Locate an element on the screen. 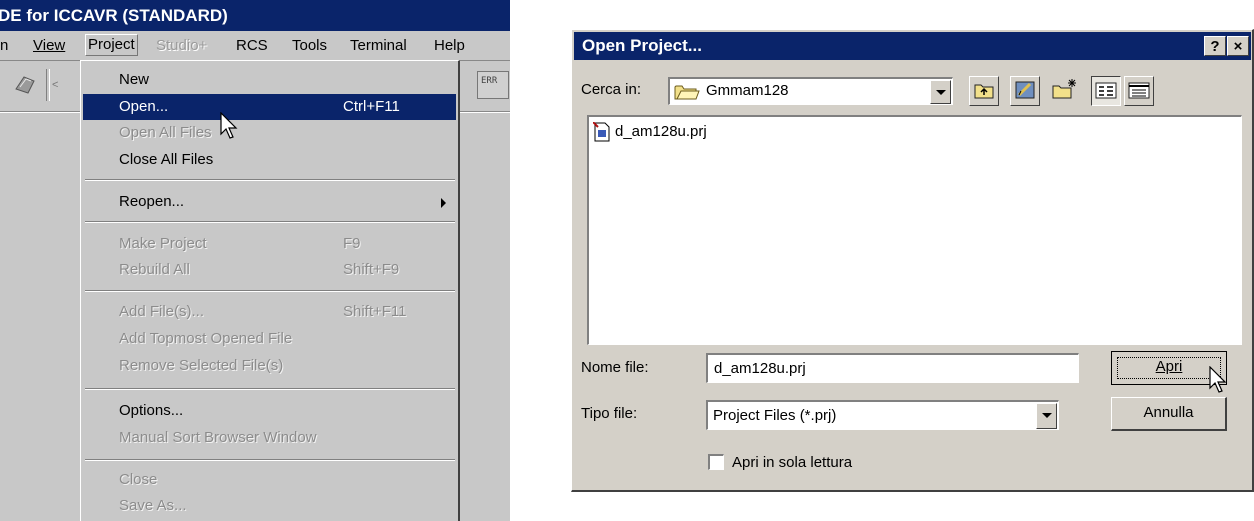 This screenshot has height=521, width=1254. menu-item-open-shortcut: Ctrl+F11 is located at coordinates (371, 106).